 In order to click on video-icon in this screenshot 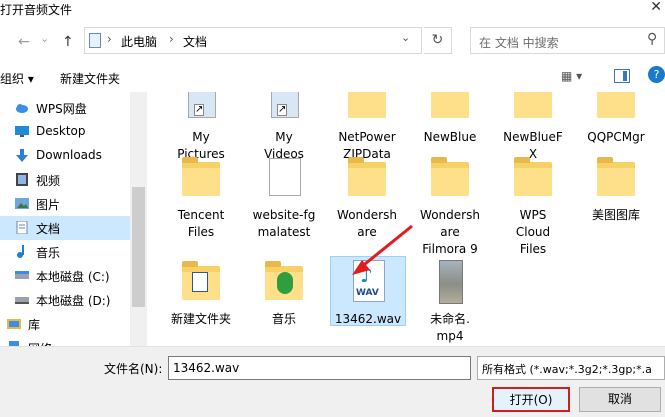, I will do `click(22, 179)`.